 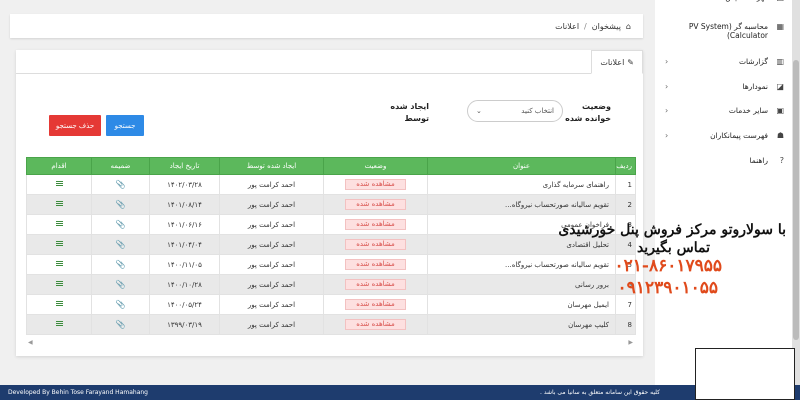 What do you see at coordinates (628, 26) in the screenshot?
I see `home-icon: ⌂` at bounding box center [628, 26].